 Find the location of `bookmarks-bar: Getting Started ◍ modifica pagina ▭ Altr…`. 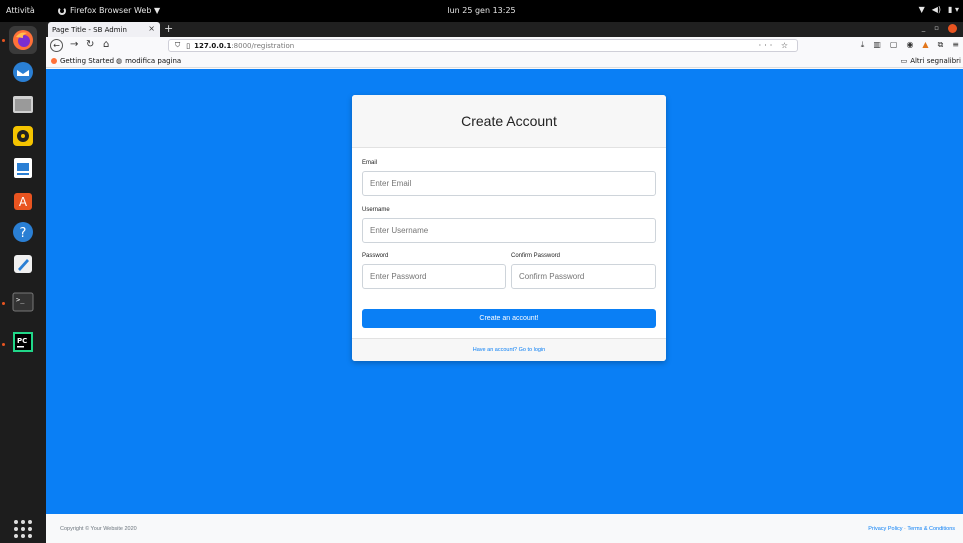

bookmarks-bar: Getting Started ◍ modifica pagina ▭ Altr… is located at coordinates (504, 61).